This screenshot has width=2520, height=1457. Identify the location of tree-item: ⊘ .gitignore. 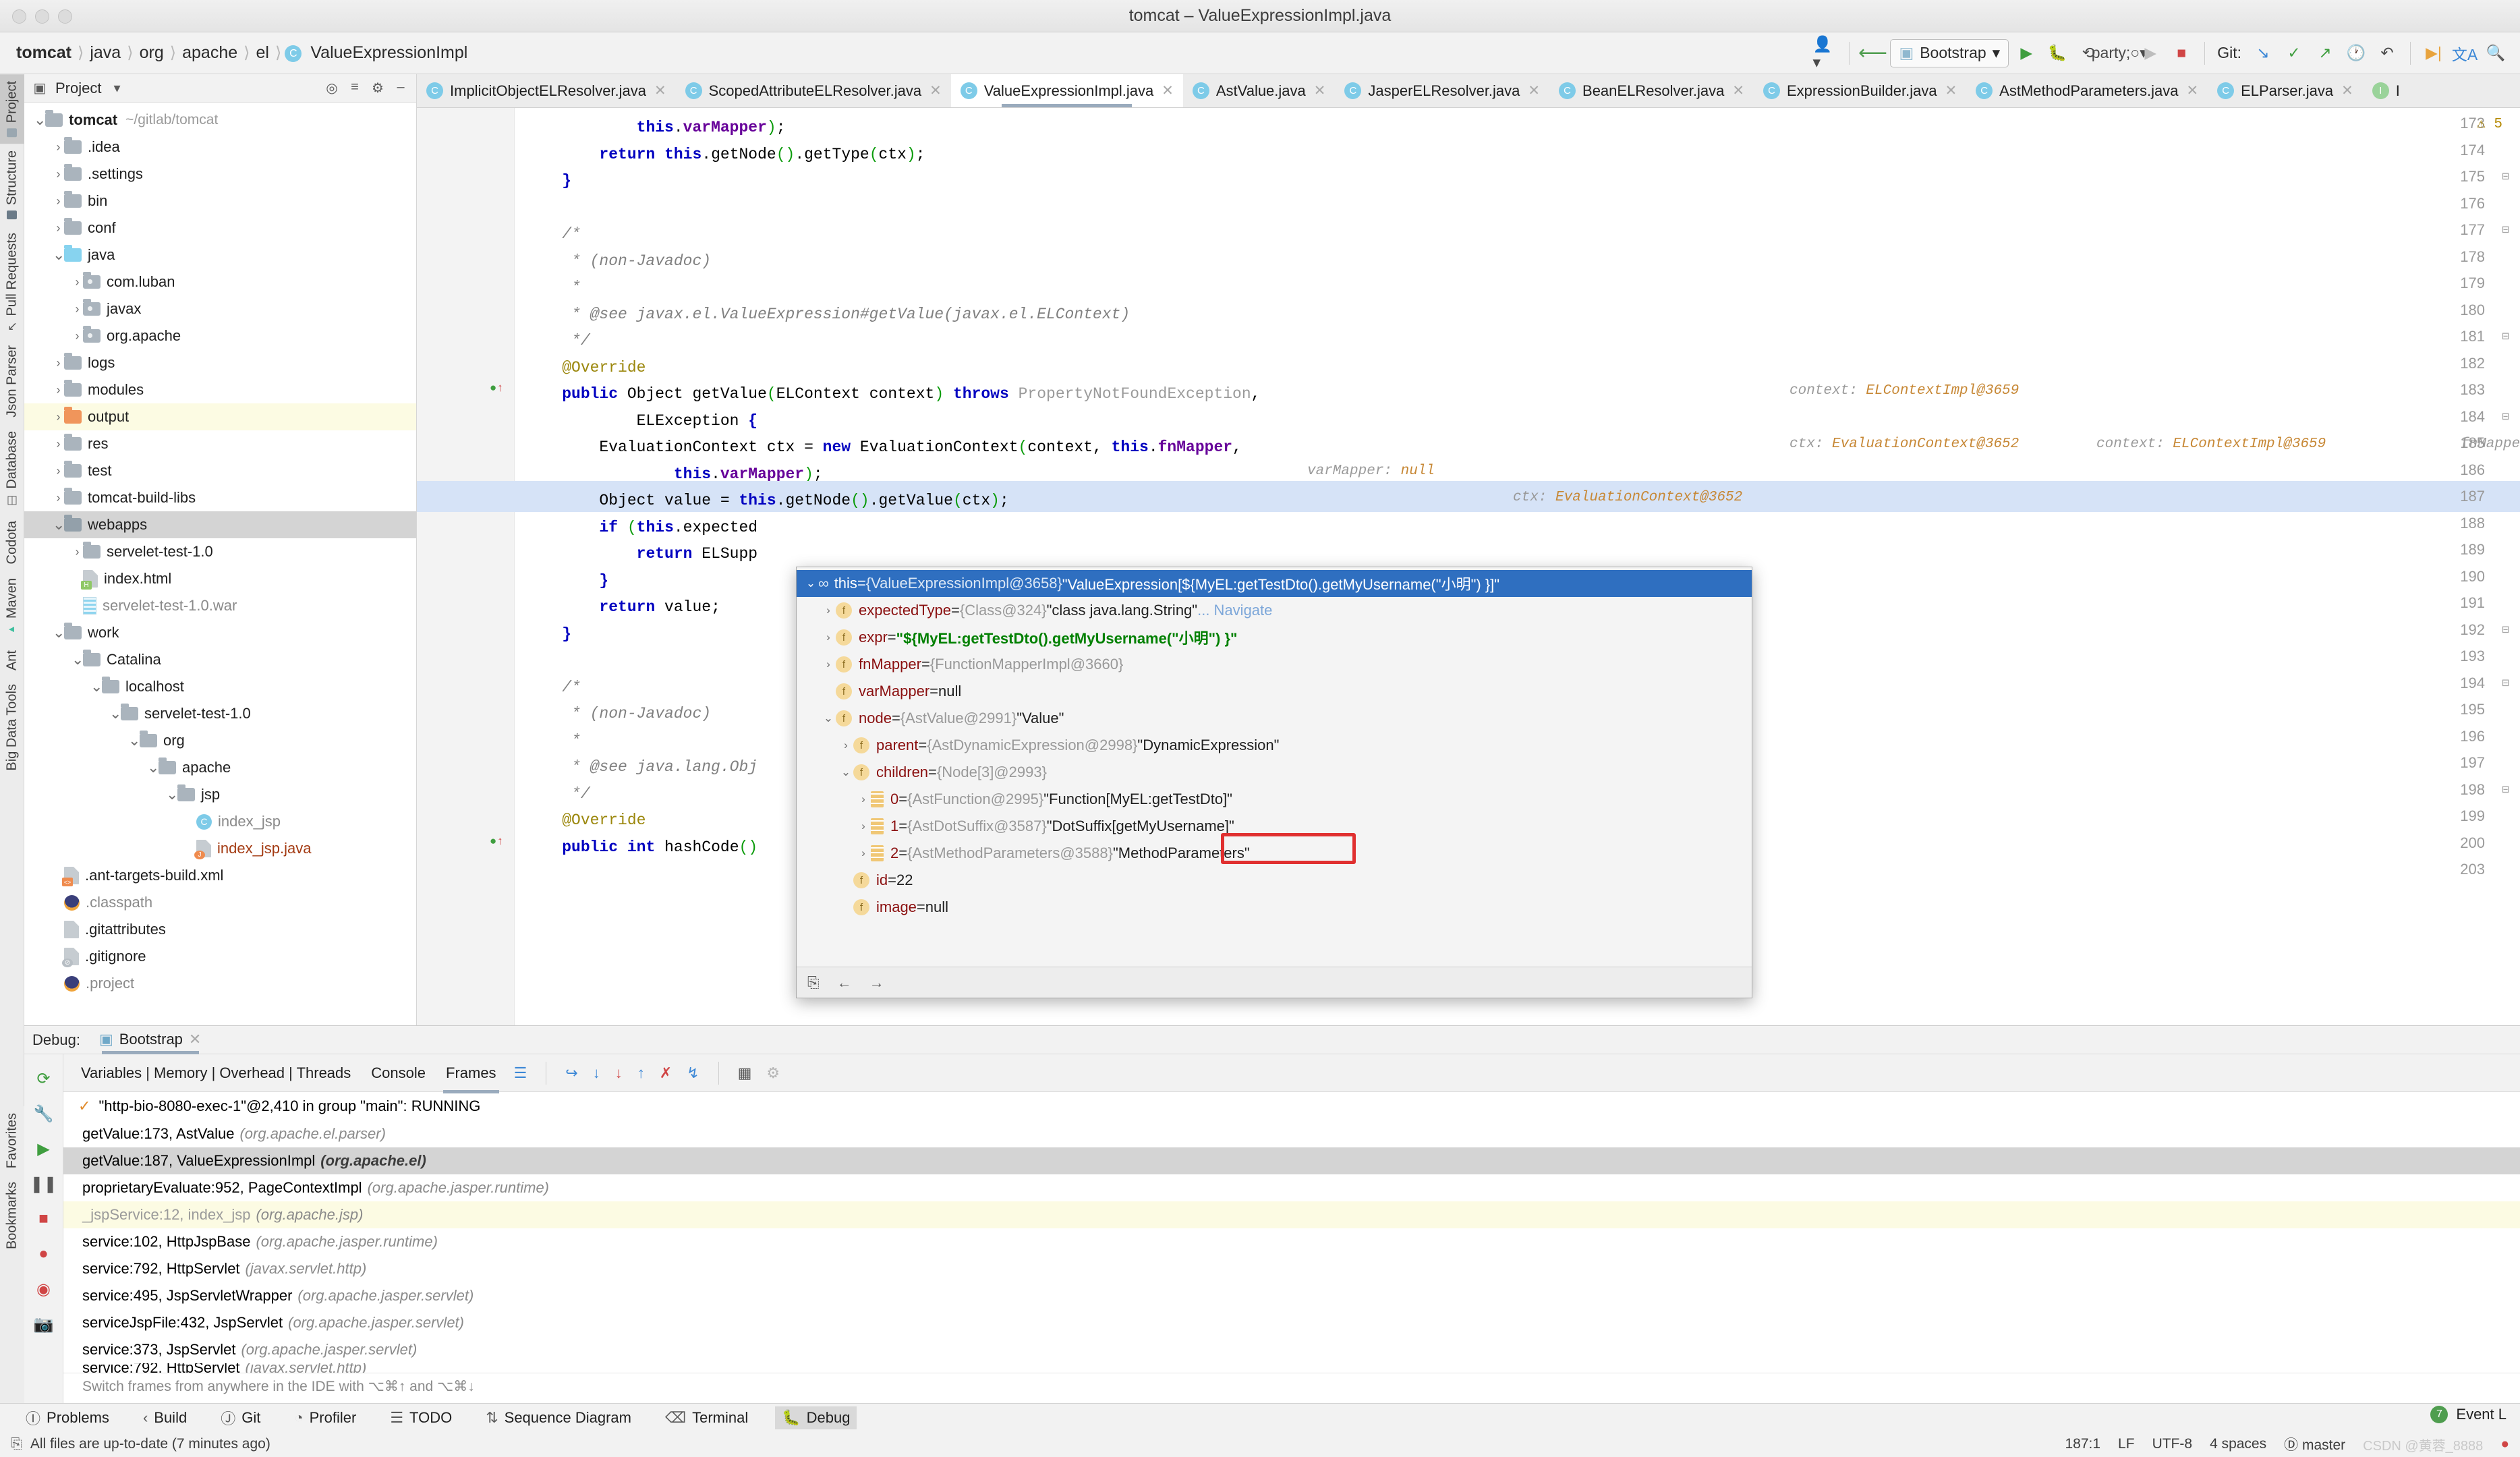
(220, 956).